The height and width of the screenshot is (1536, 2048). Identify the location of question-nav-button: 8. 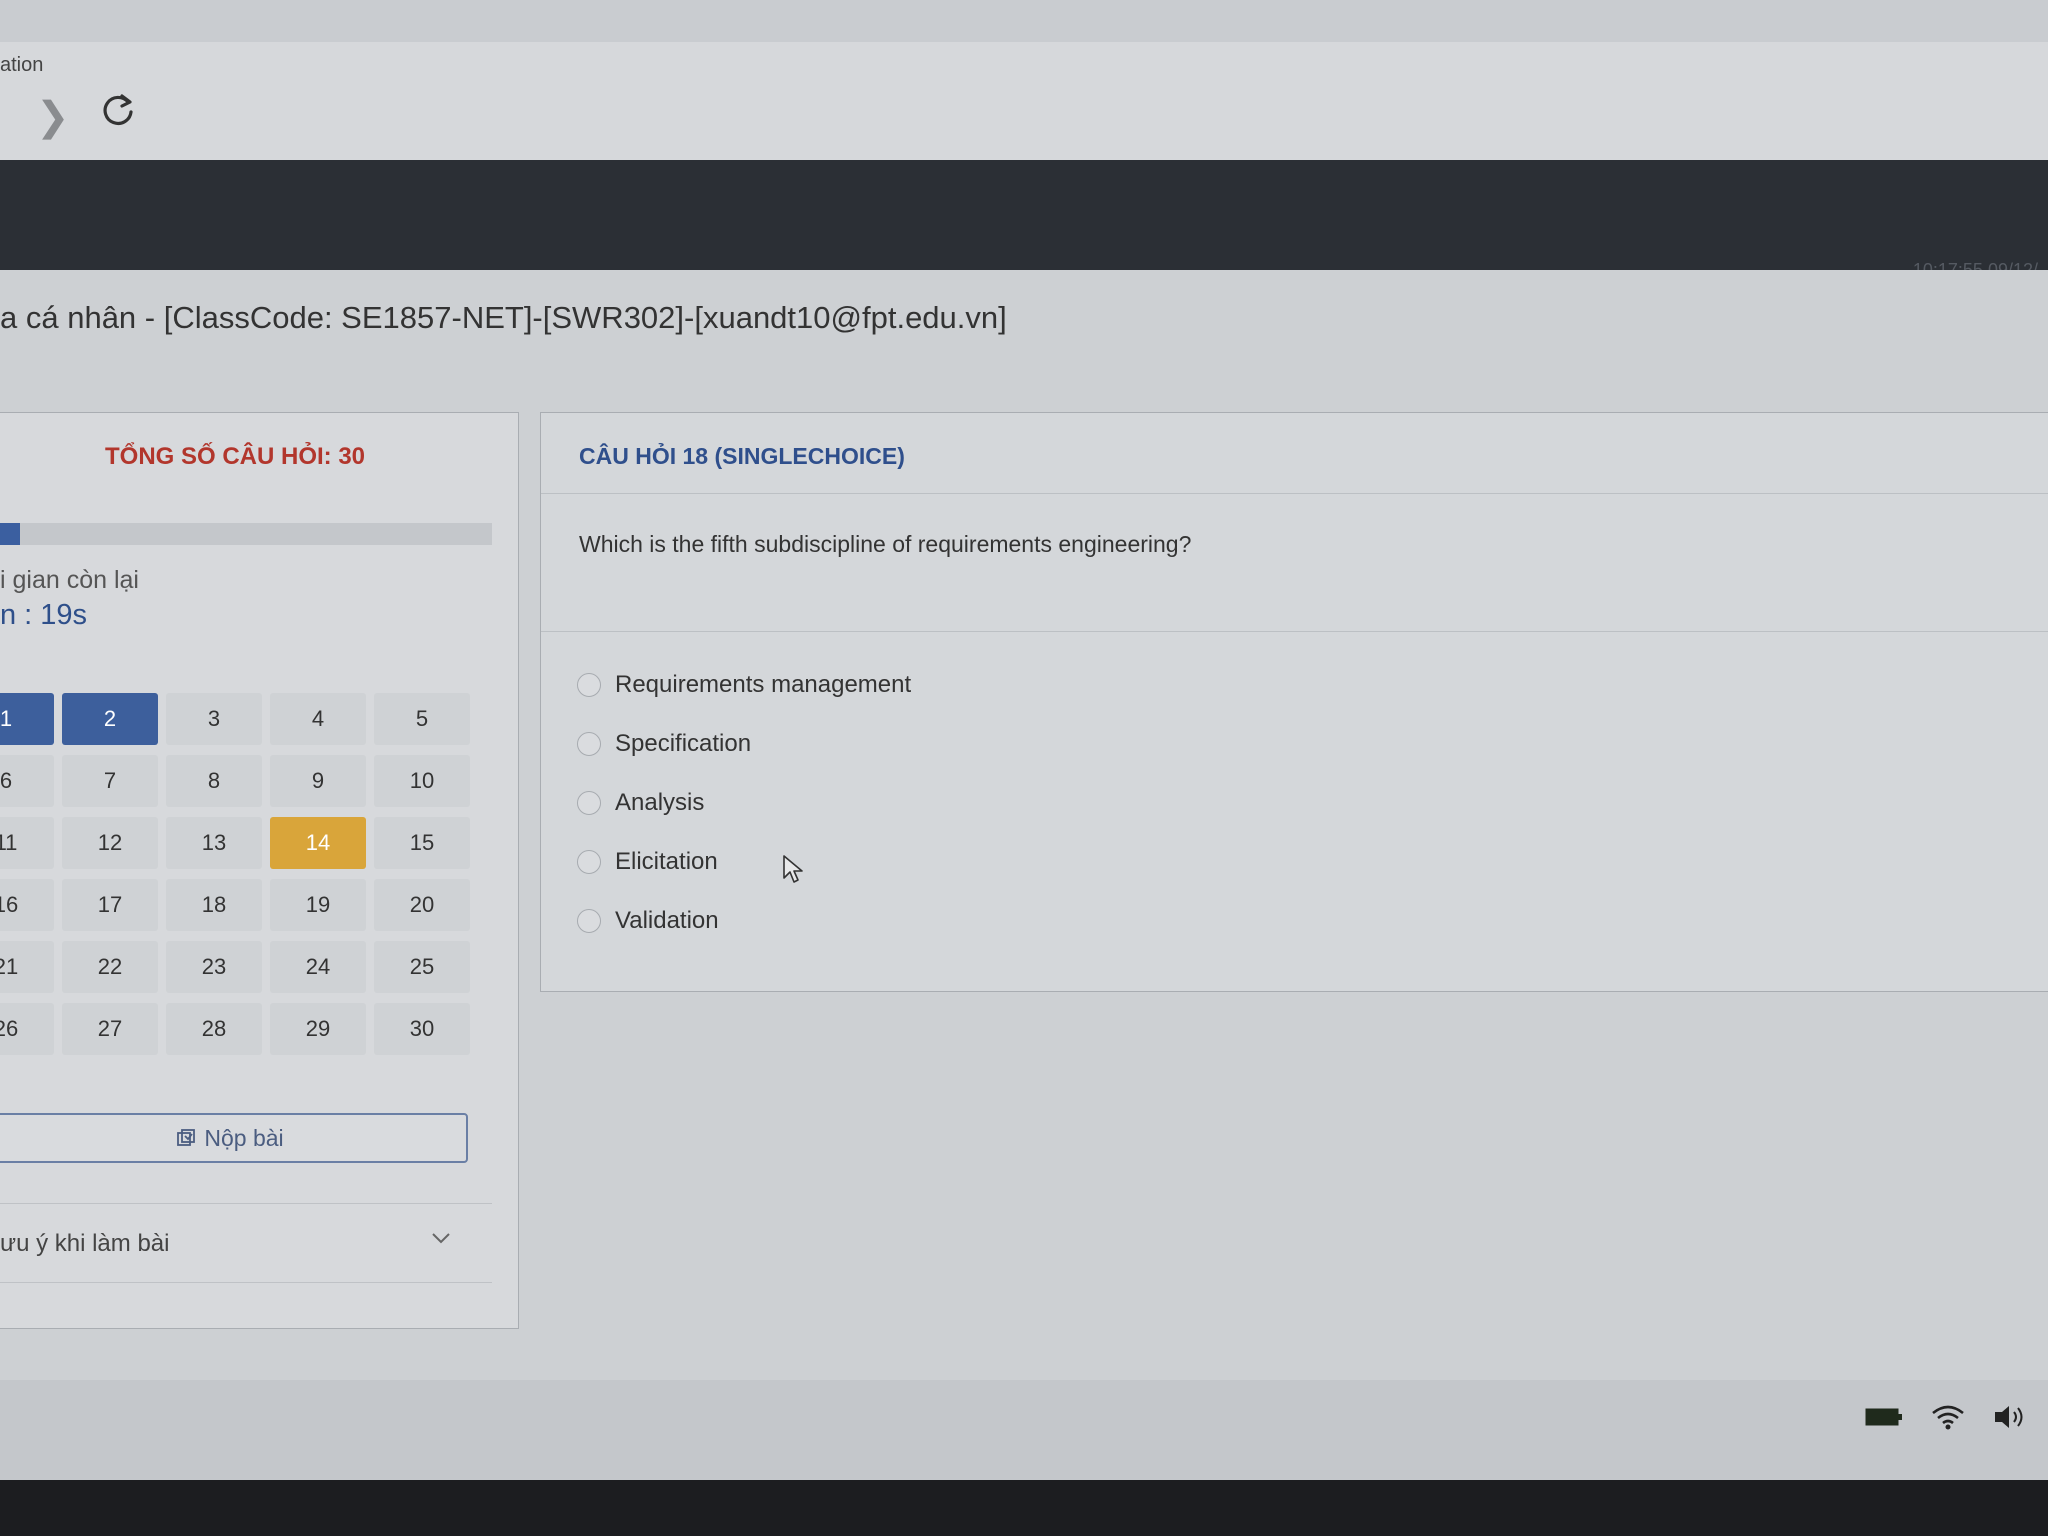
(214, 781).